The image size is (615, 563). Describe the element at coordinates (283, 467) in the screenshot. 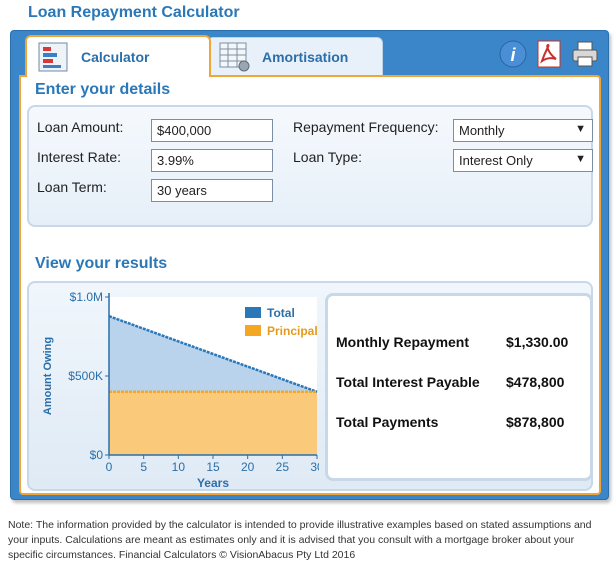

I see `x-tick-label: 25` at that location.